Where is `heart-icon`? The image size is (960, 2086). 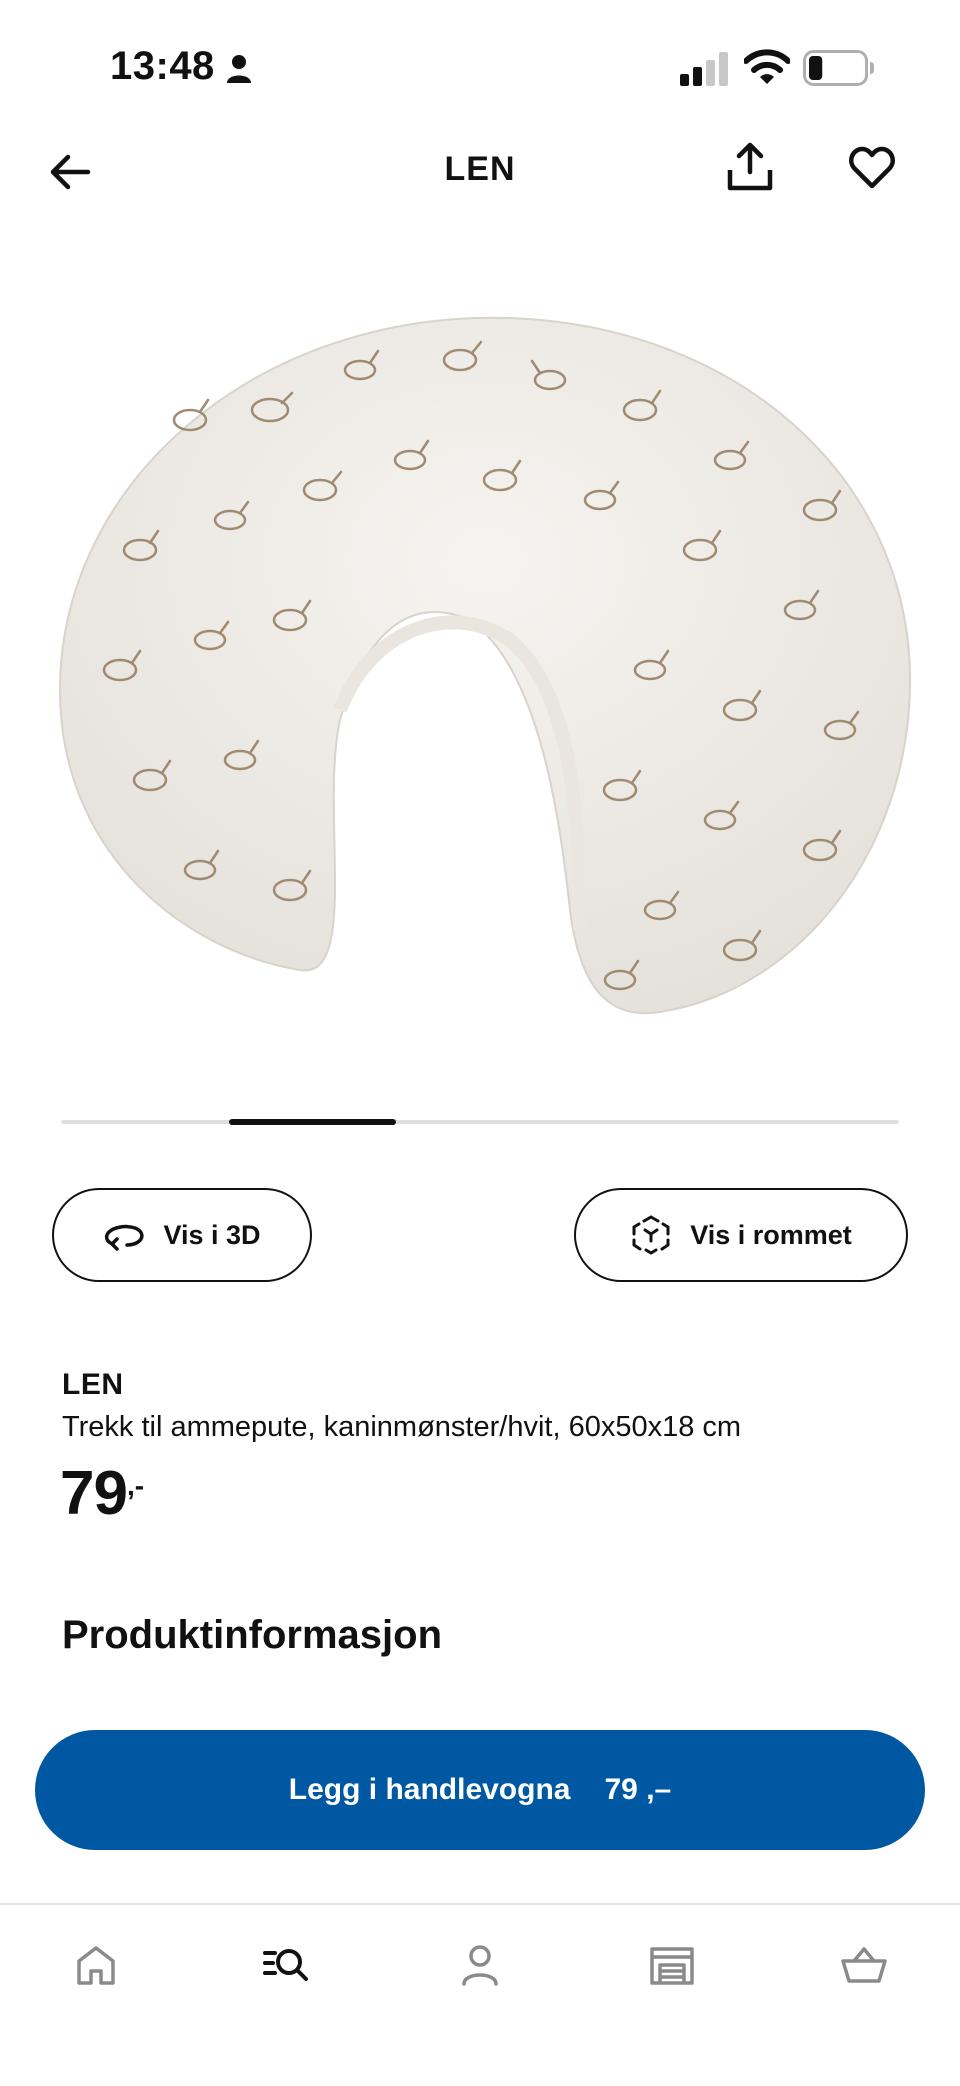
heart-icon is located at coordinates (872, 168).